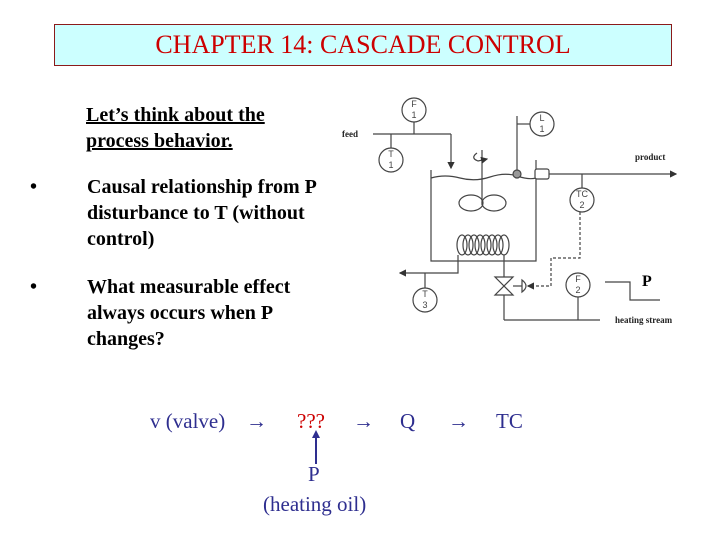  Describe the element at coordinates (188, 421) in the screenshot. I see `chain-valve: v (valve)` at that location.